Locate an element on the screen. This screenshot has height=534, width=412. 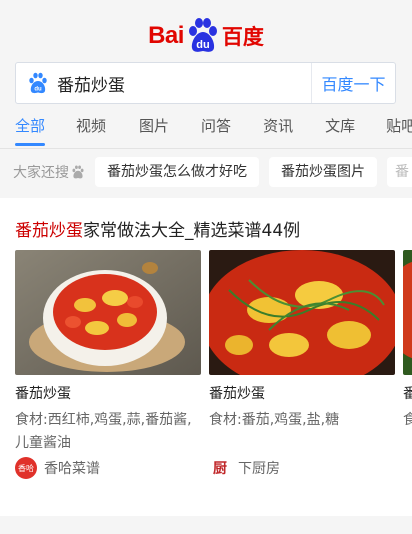
logo-text-du: du is located at coordinates (202, 45).